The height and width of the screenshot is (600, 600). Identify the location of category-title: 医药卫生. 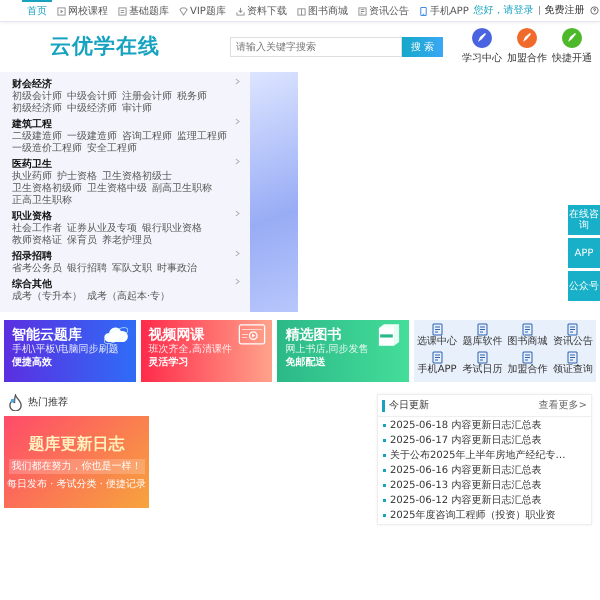
(32, 164).